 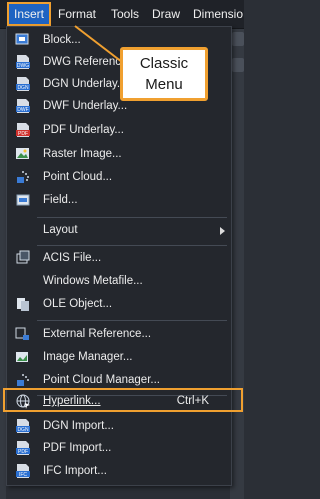 What do you see at coordinates (23, 106) in the screenshot?
I see `dwf-icon: DWF` at bounding box center [23, 106].